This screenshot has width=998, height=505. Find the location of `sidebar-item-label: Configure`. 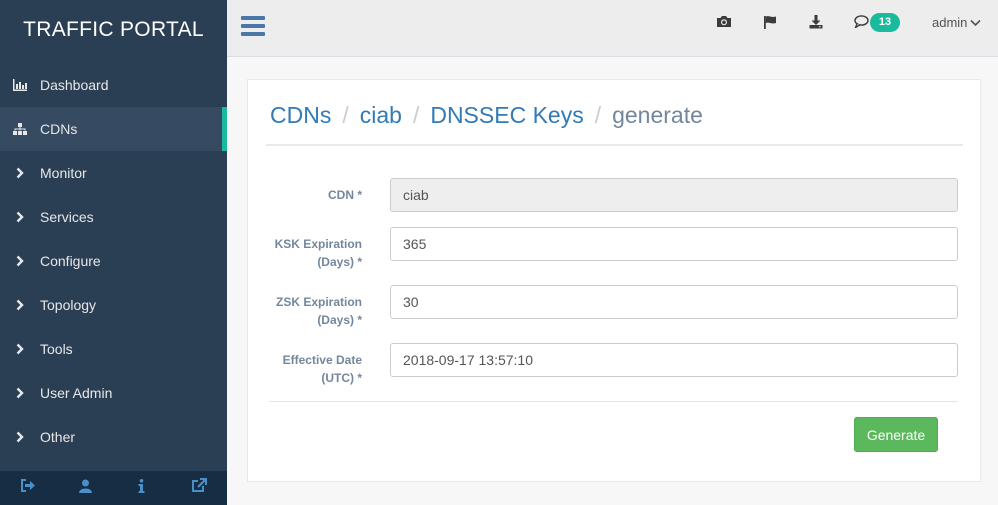

sidebar-item-label: Configure is located at coordinates (70, 261).